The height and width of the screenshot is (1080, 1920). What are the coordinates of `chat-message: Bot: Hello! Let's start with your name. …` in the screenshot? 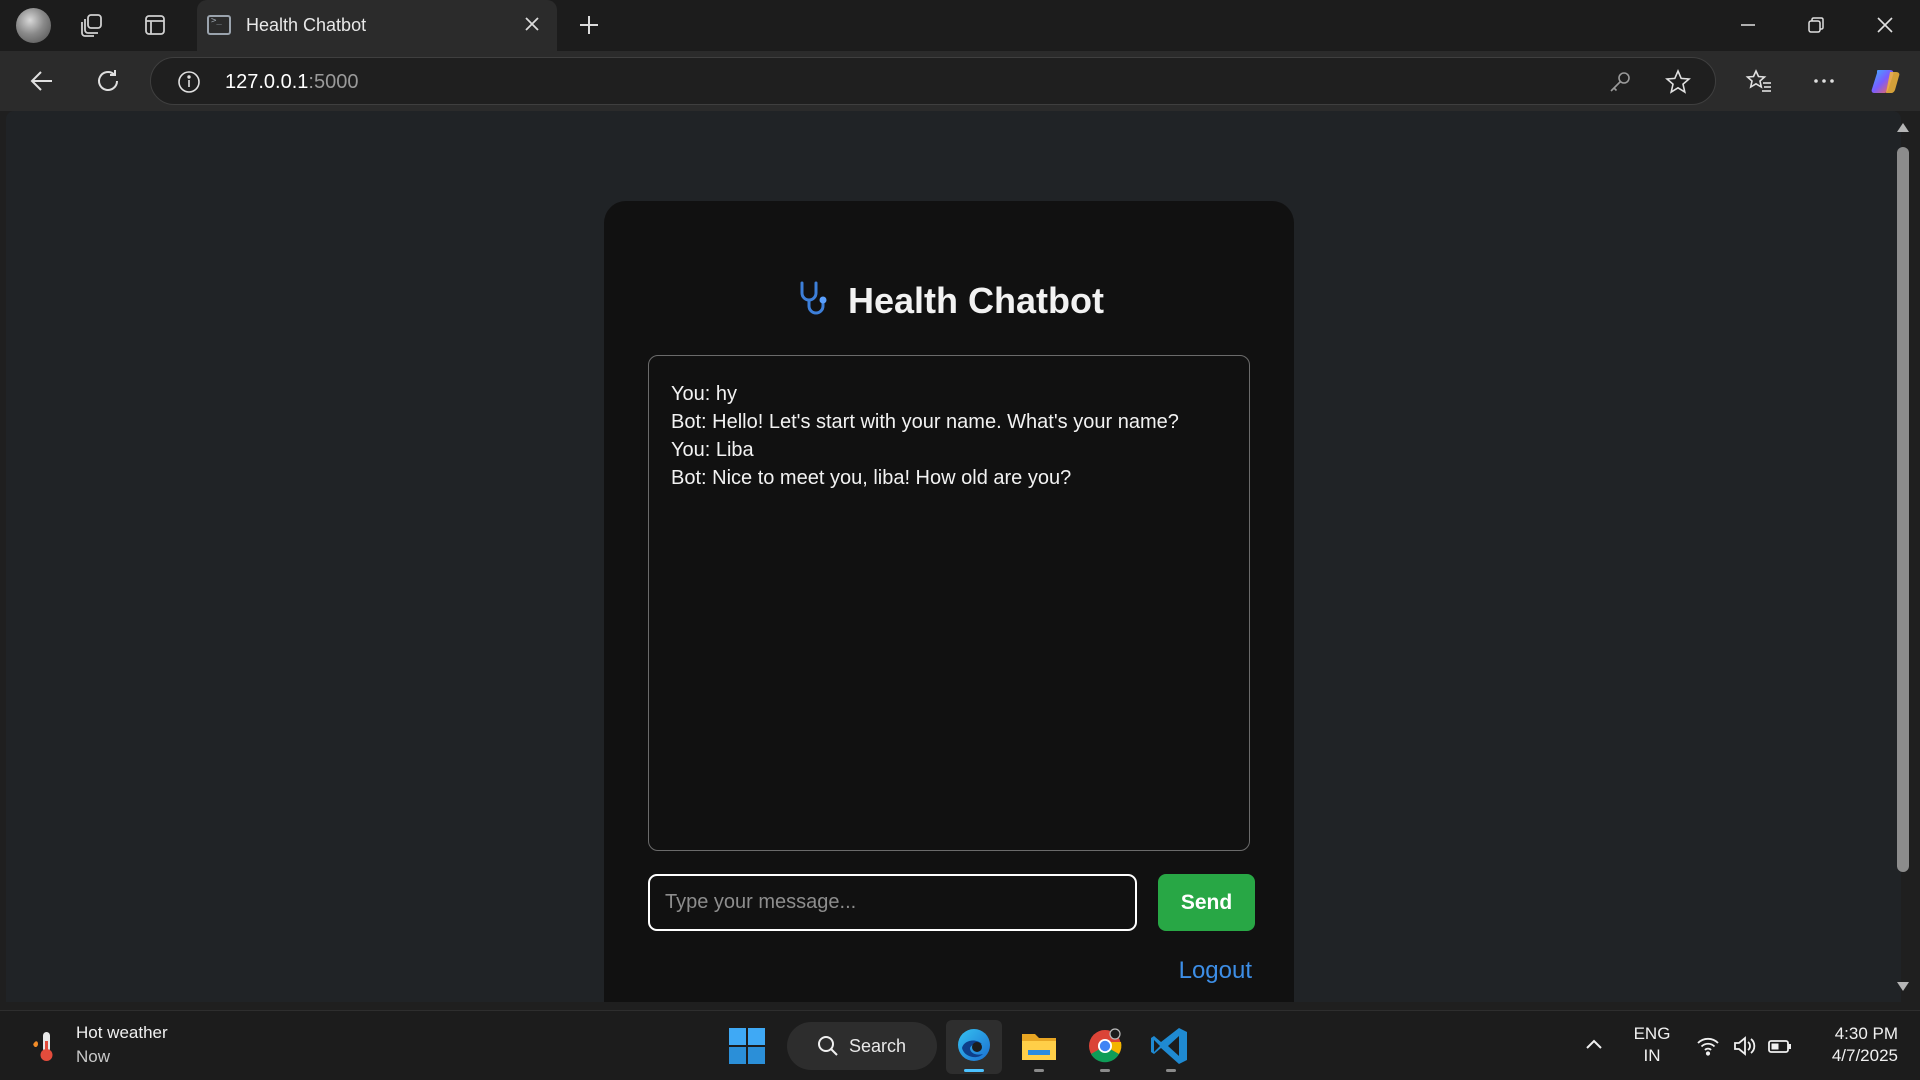 It's located at (925, 422).